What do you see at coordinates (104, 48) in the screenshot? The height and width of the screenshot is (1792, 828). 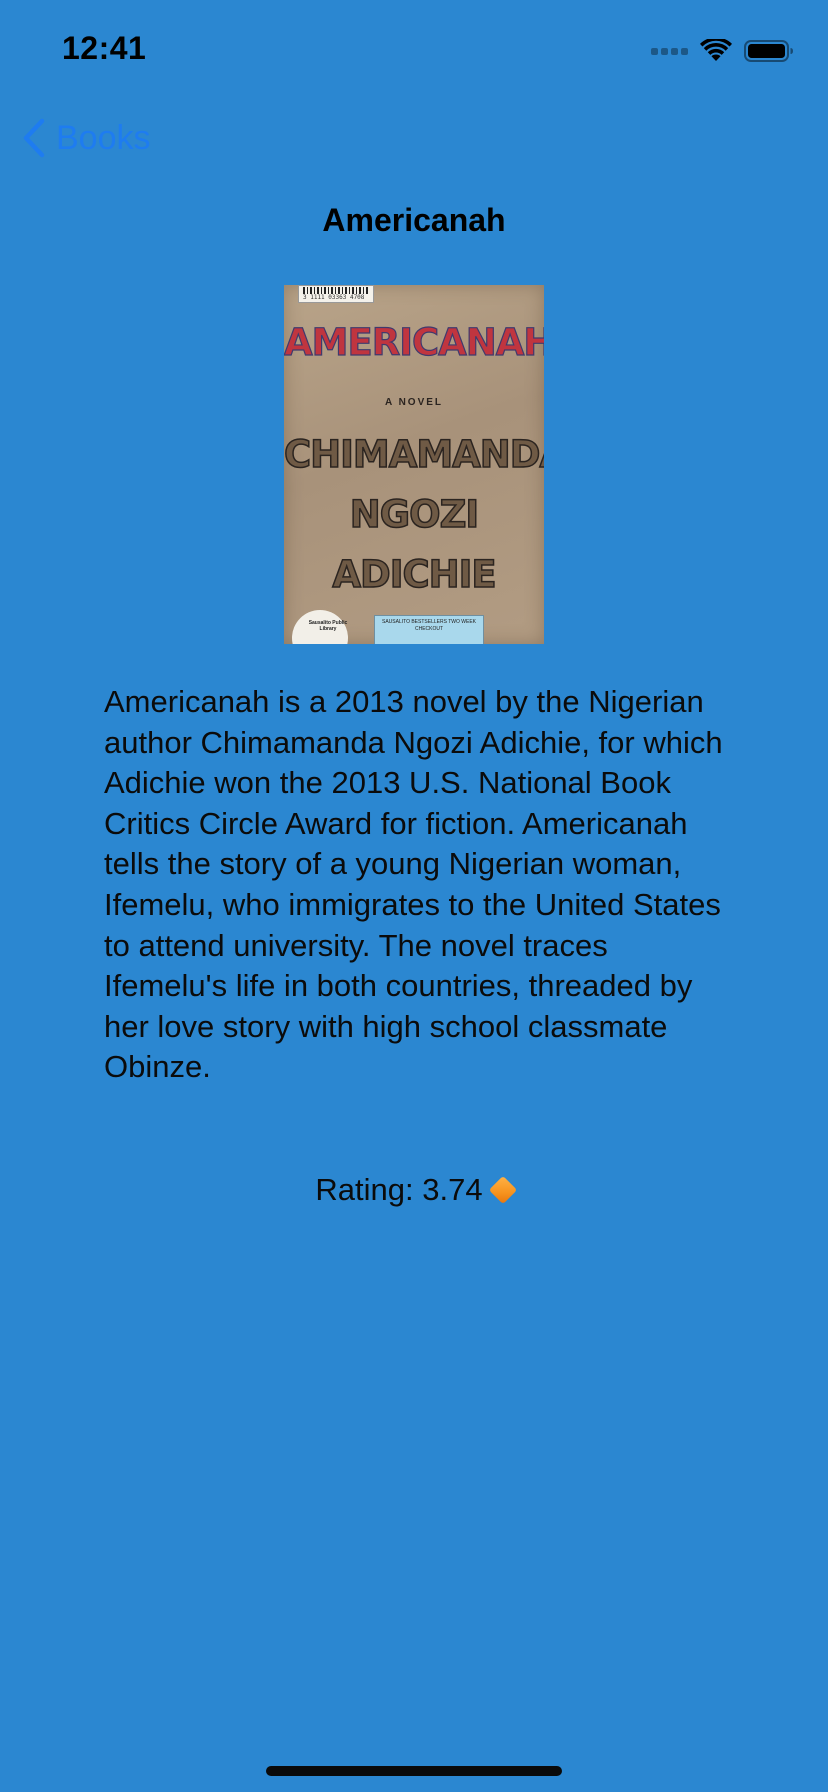 I see `status-time: 12:41` at bounding box center [104, 48].